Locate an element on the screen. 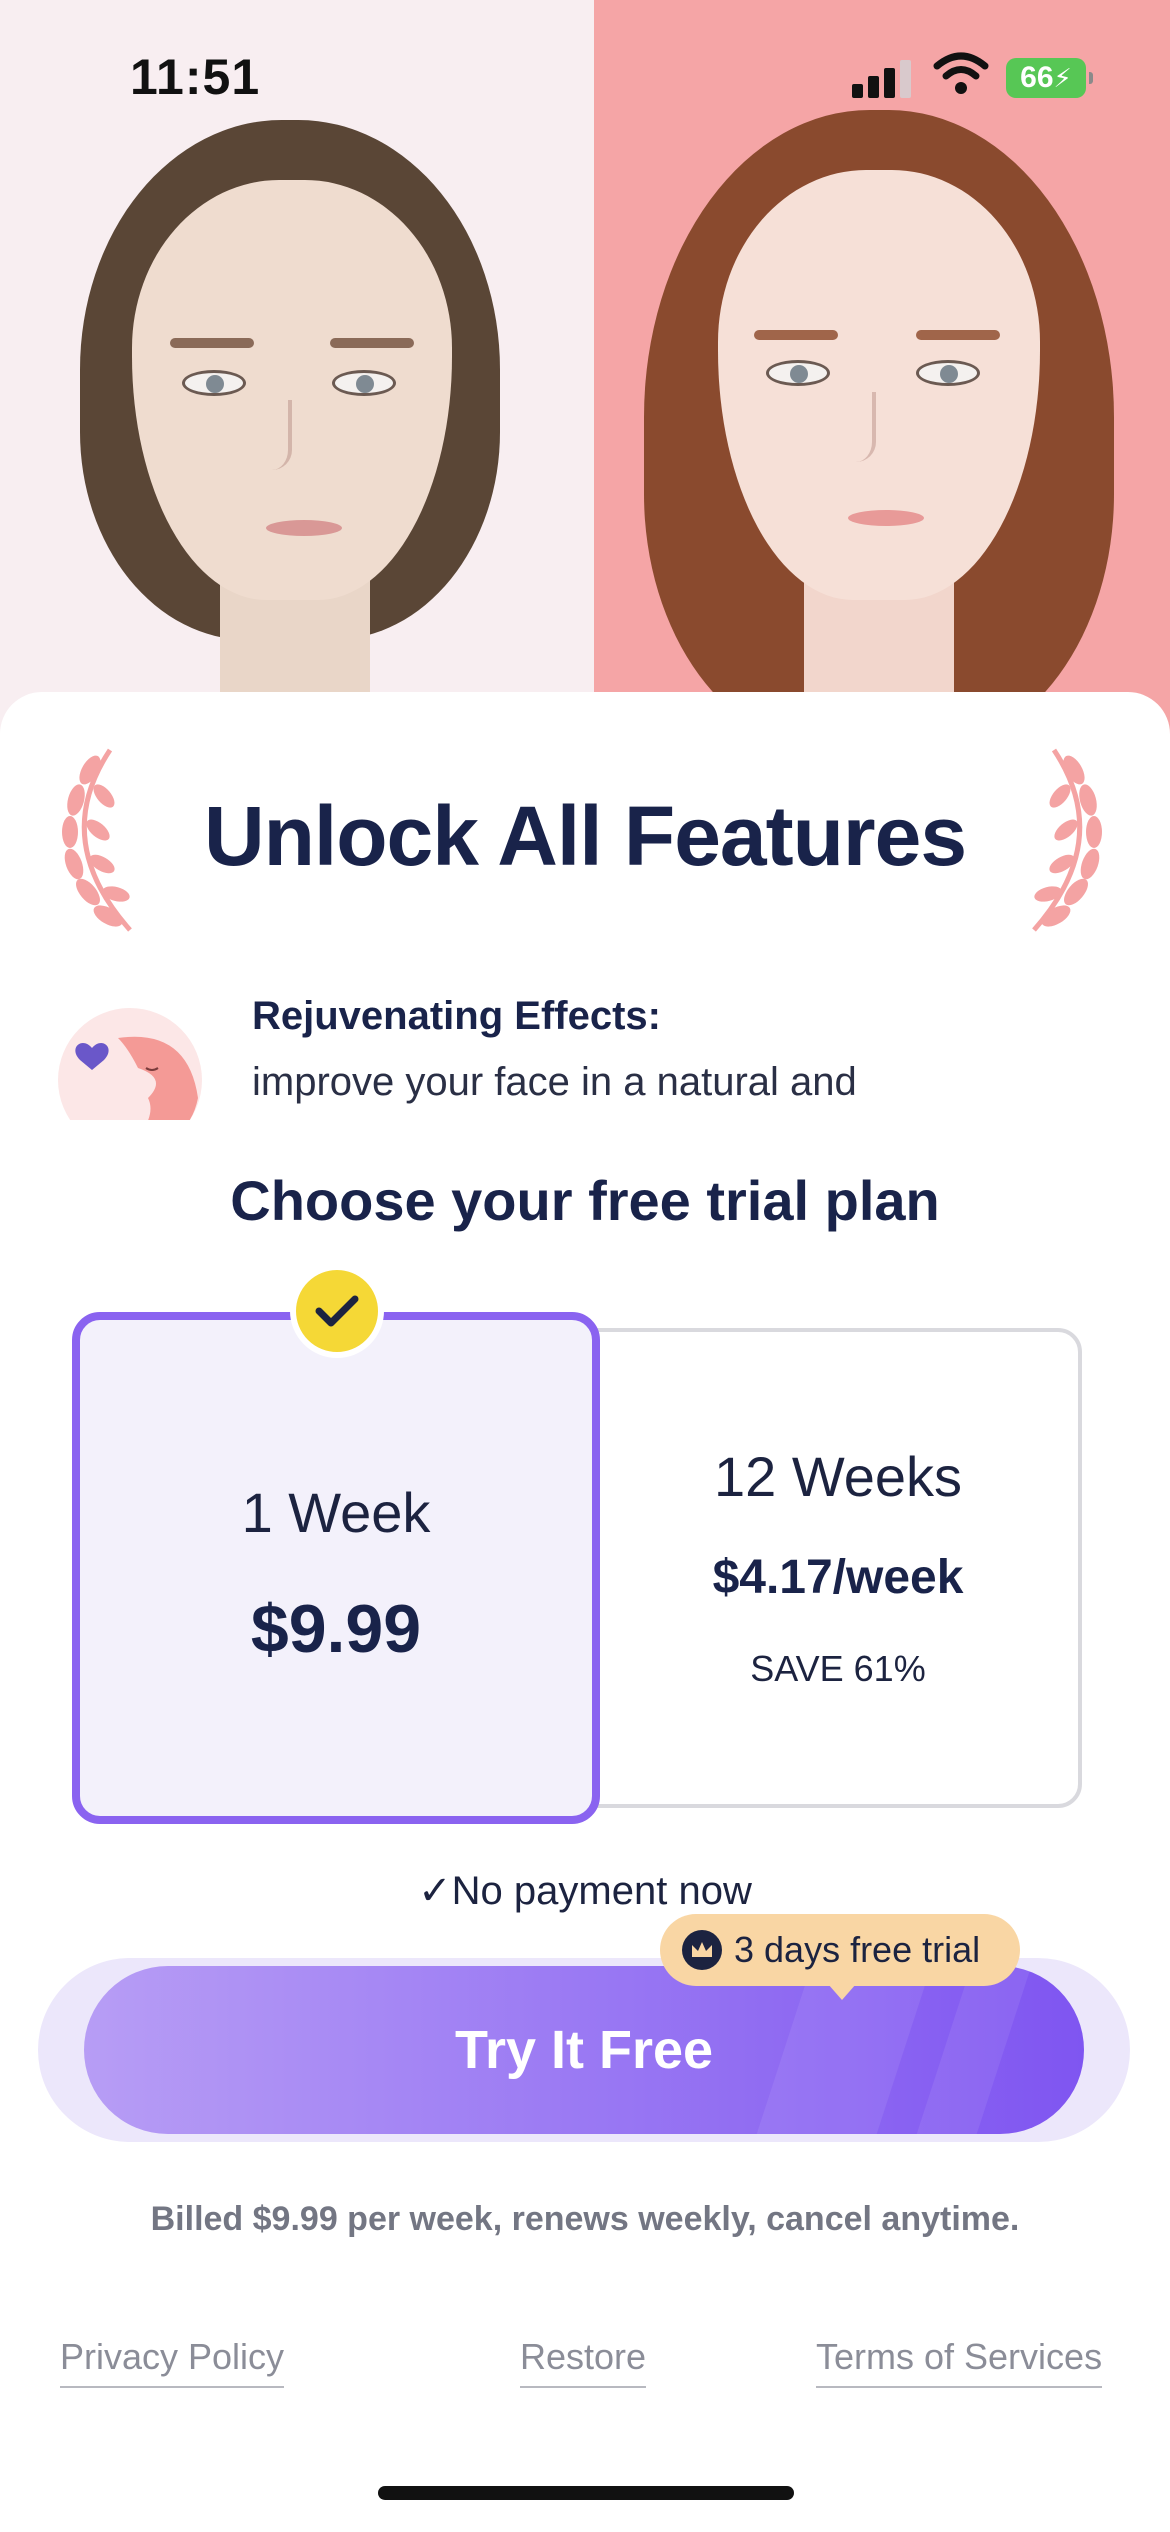 The image size is (1170, 2532). battery-charging-icon: 66 ⚡ is located at coordinates (1049, 78).